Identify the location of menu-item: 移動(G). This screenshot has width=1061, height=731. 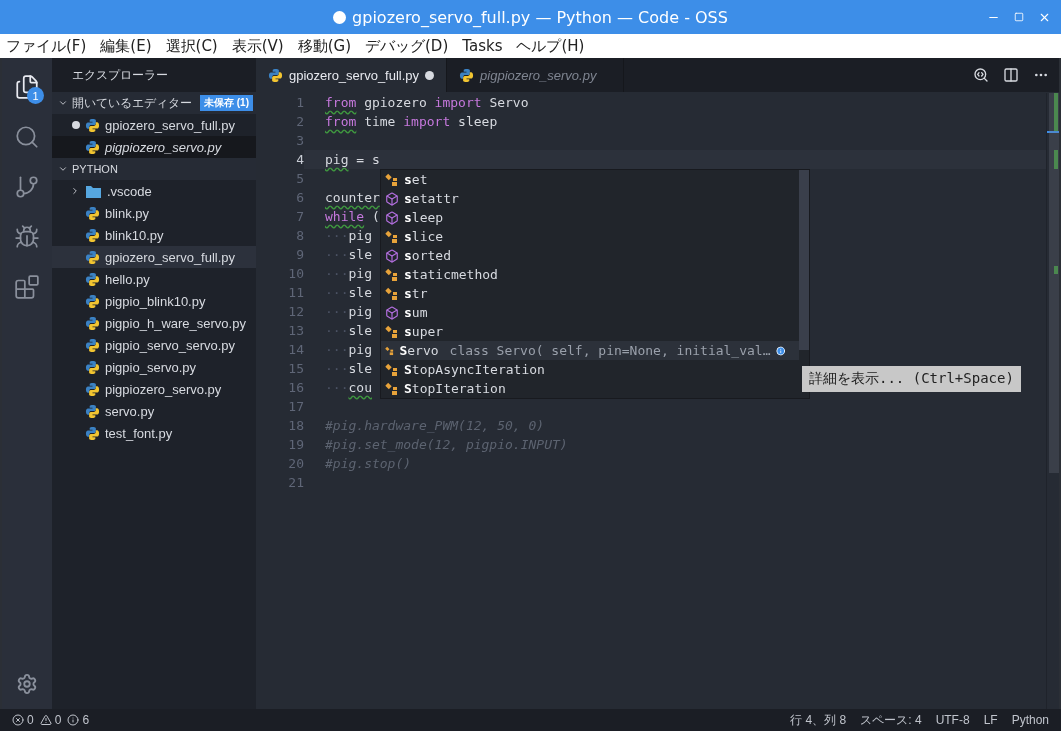
(324, 46).